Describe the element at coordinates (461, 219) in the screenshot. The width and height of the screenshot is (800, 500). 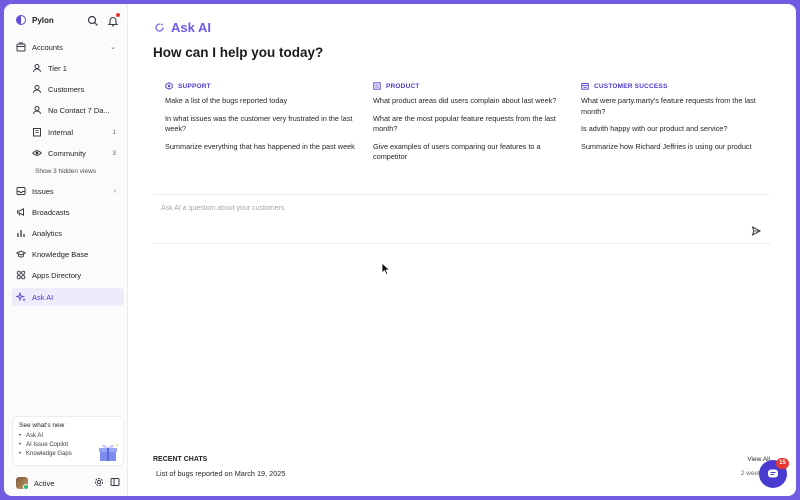
I see `ask-ai-composer` at that location.